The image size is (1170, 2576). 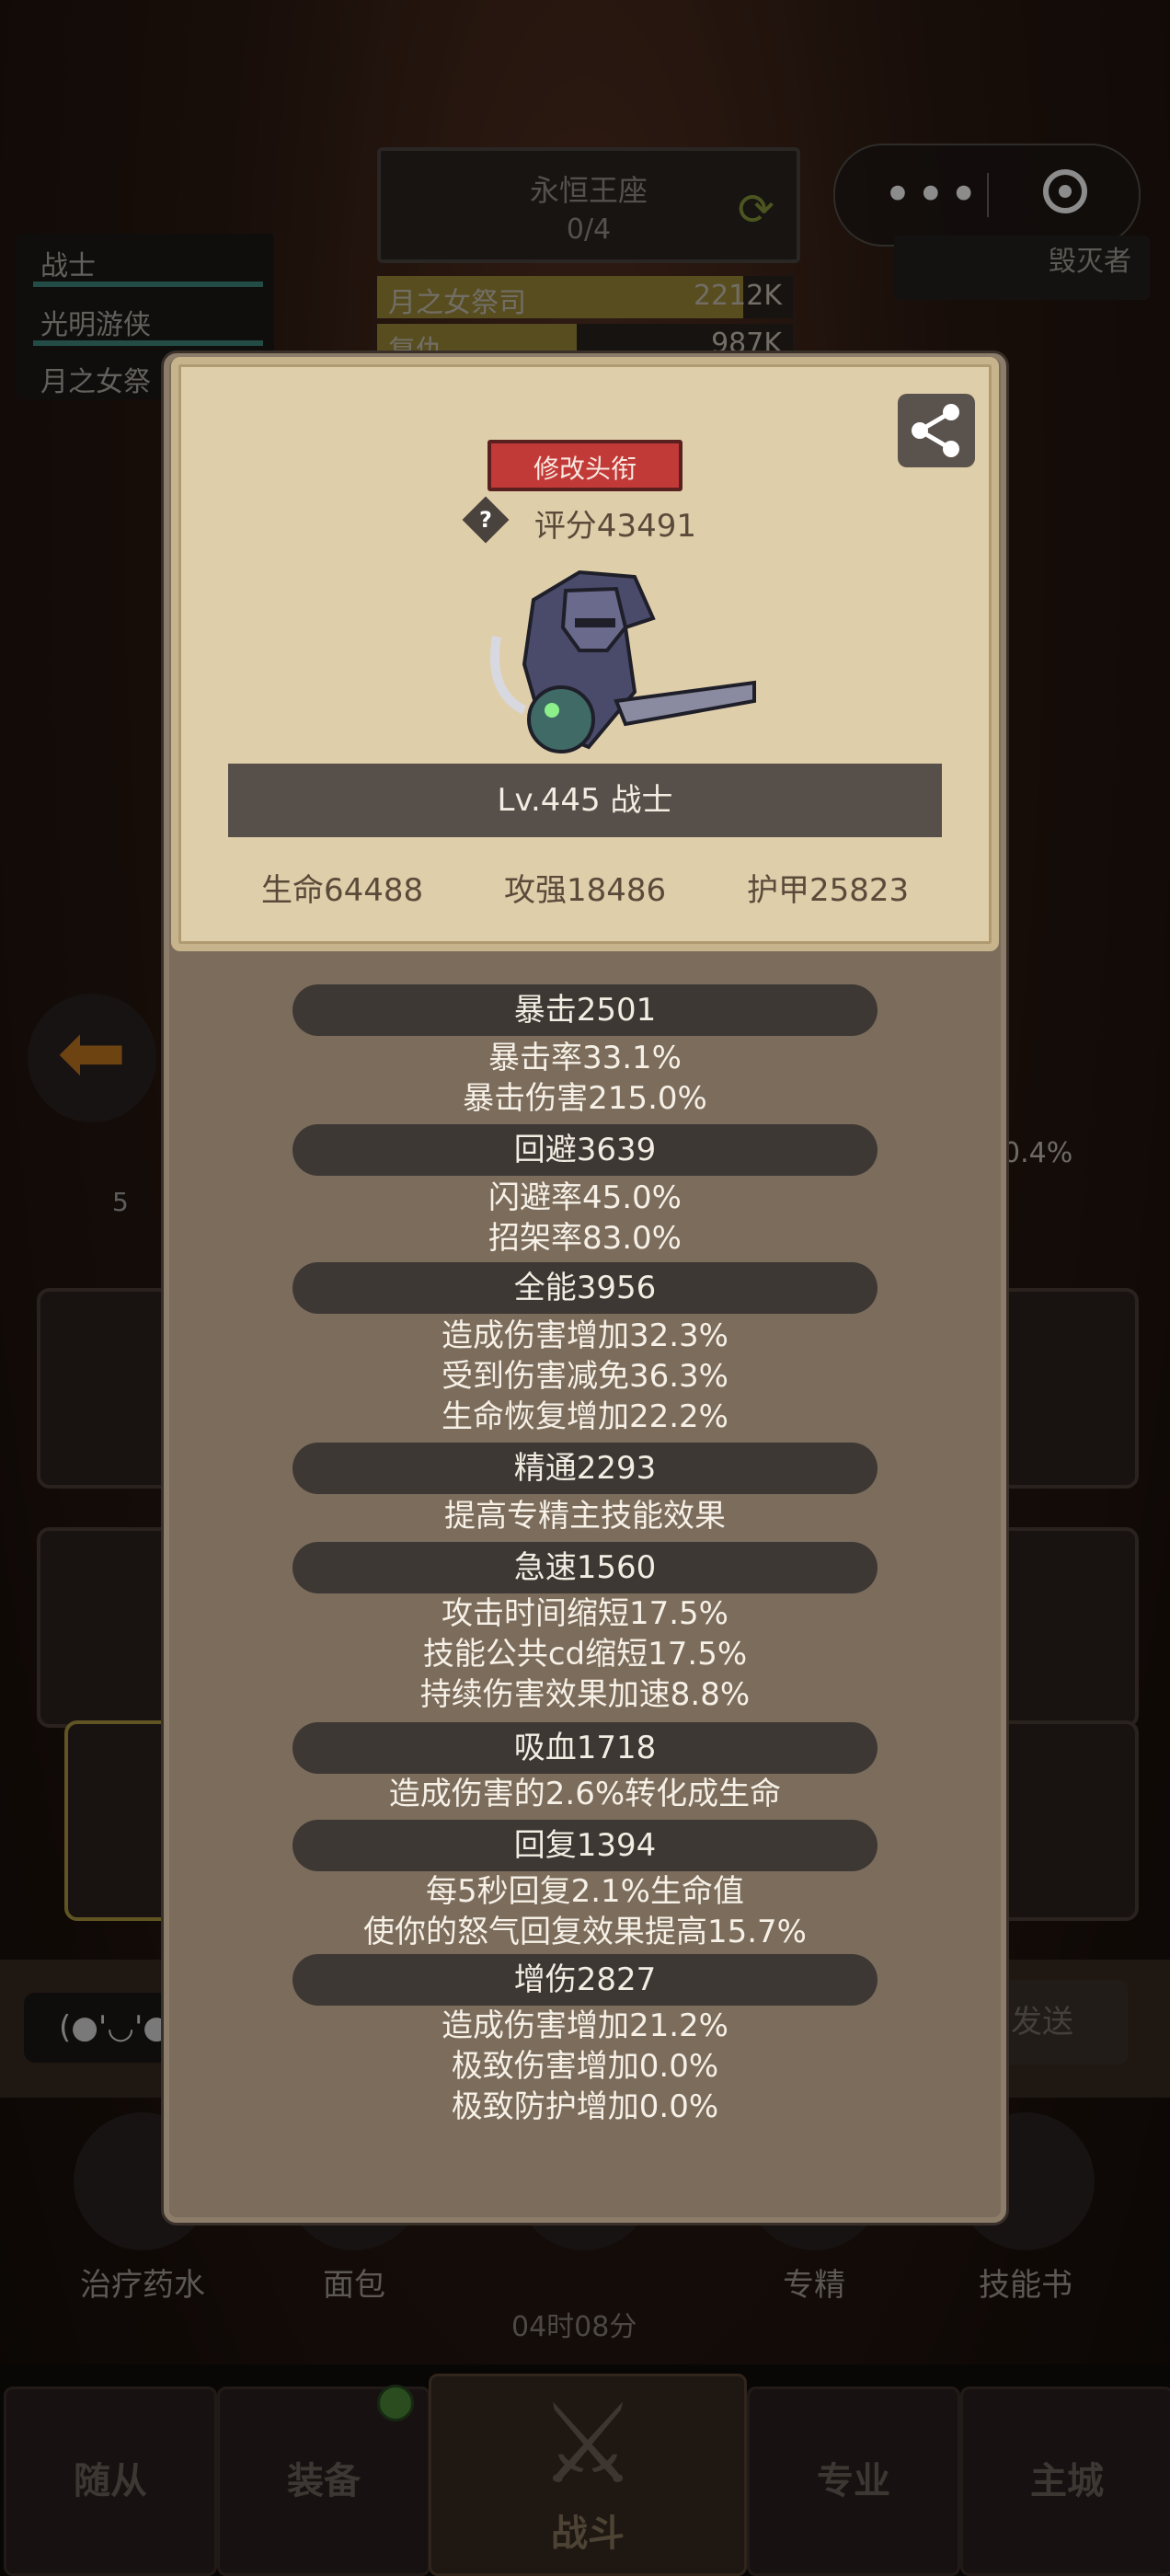 I want to click on stat-line: 招架率83.0%, so click(x=585, y=1238).